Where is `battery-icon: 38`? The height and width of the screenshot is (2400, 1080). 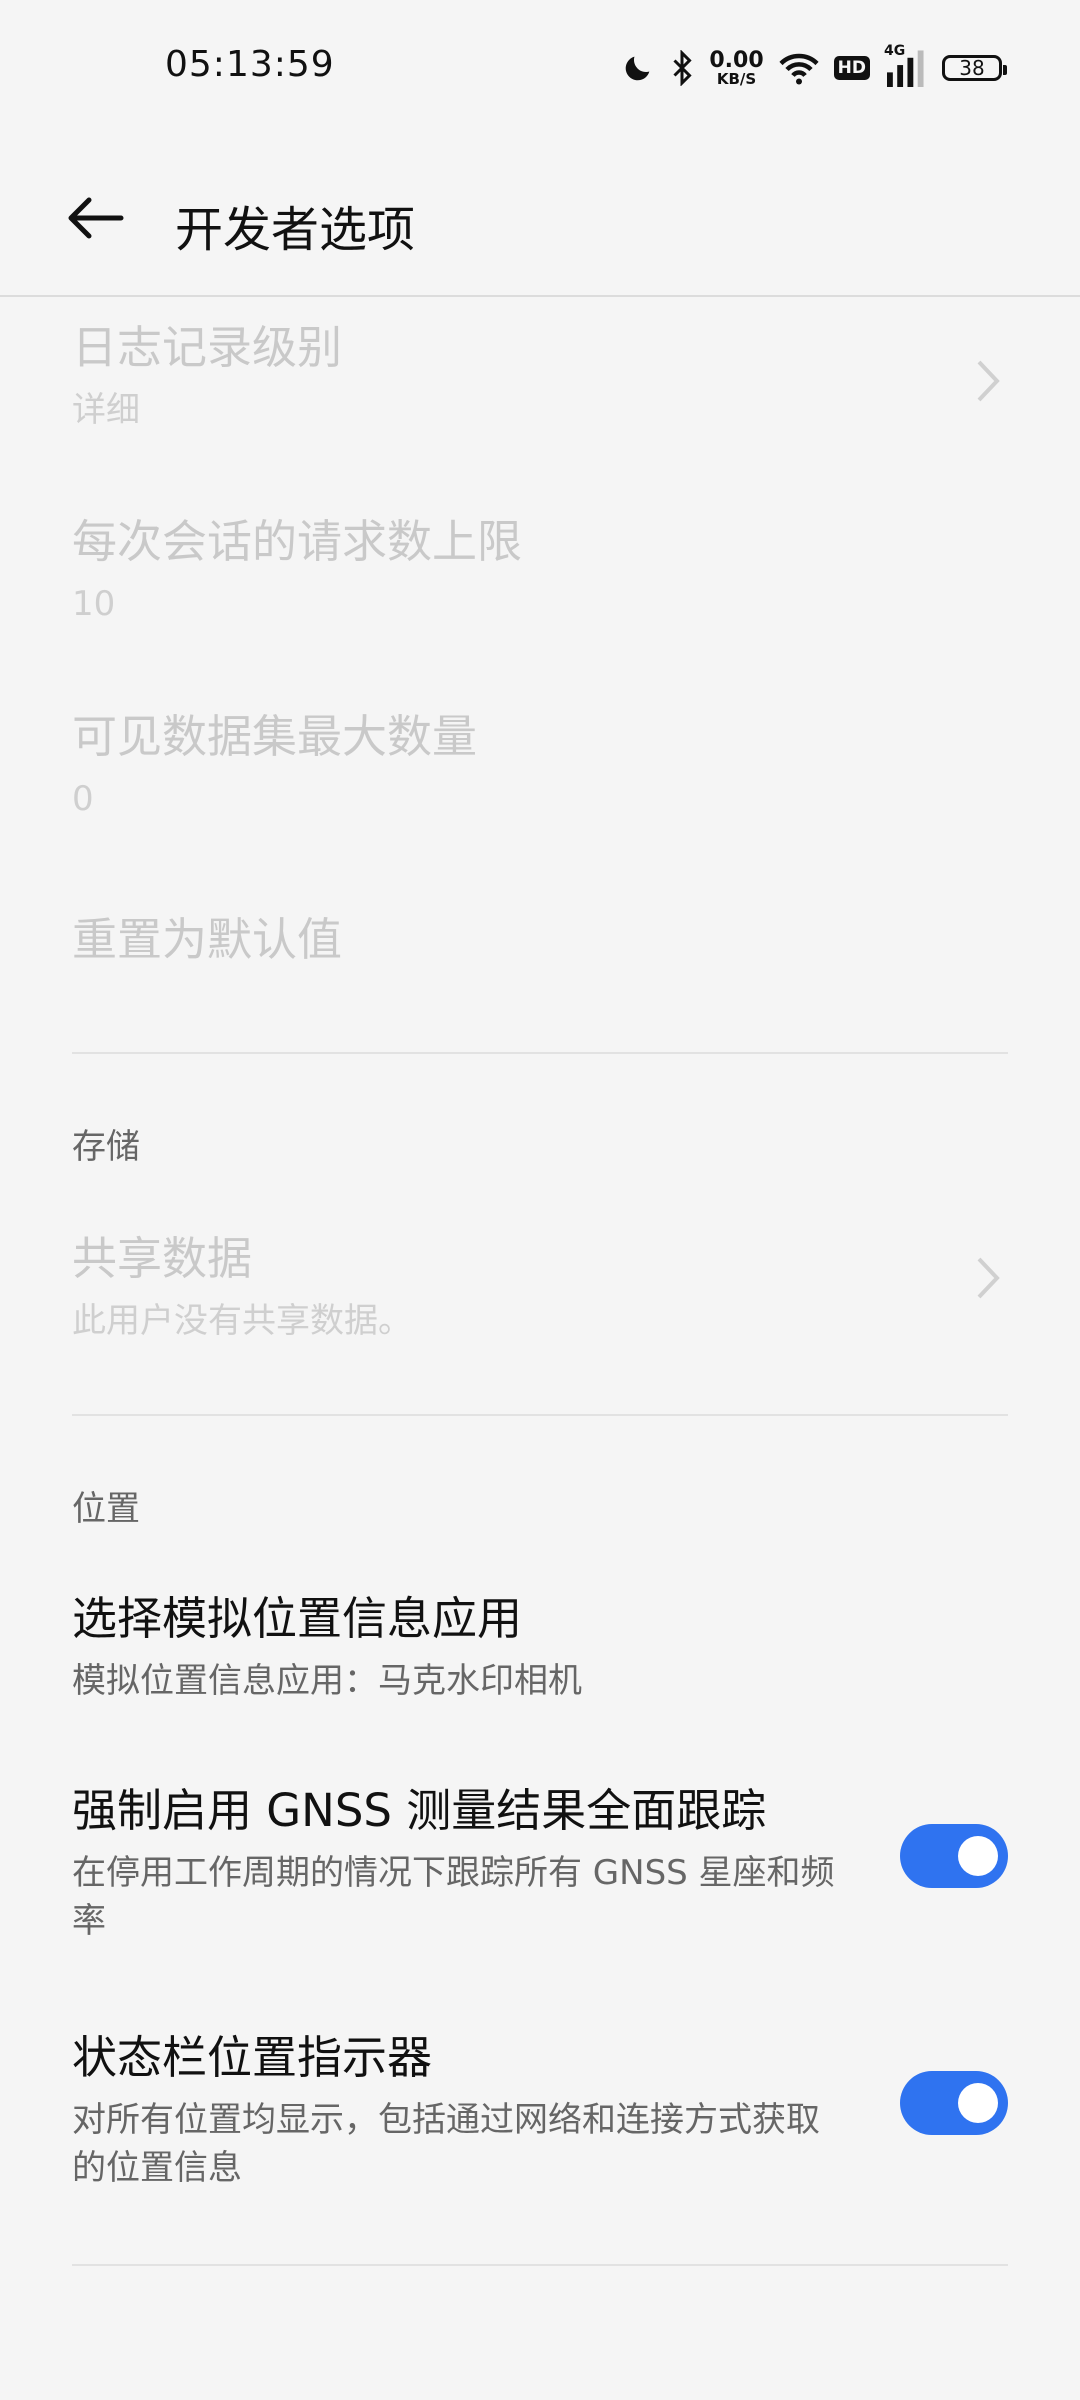 battery-icon: 38 is located at coordinates (974, 68).